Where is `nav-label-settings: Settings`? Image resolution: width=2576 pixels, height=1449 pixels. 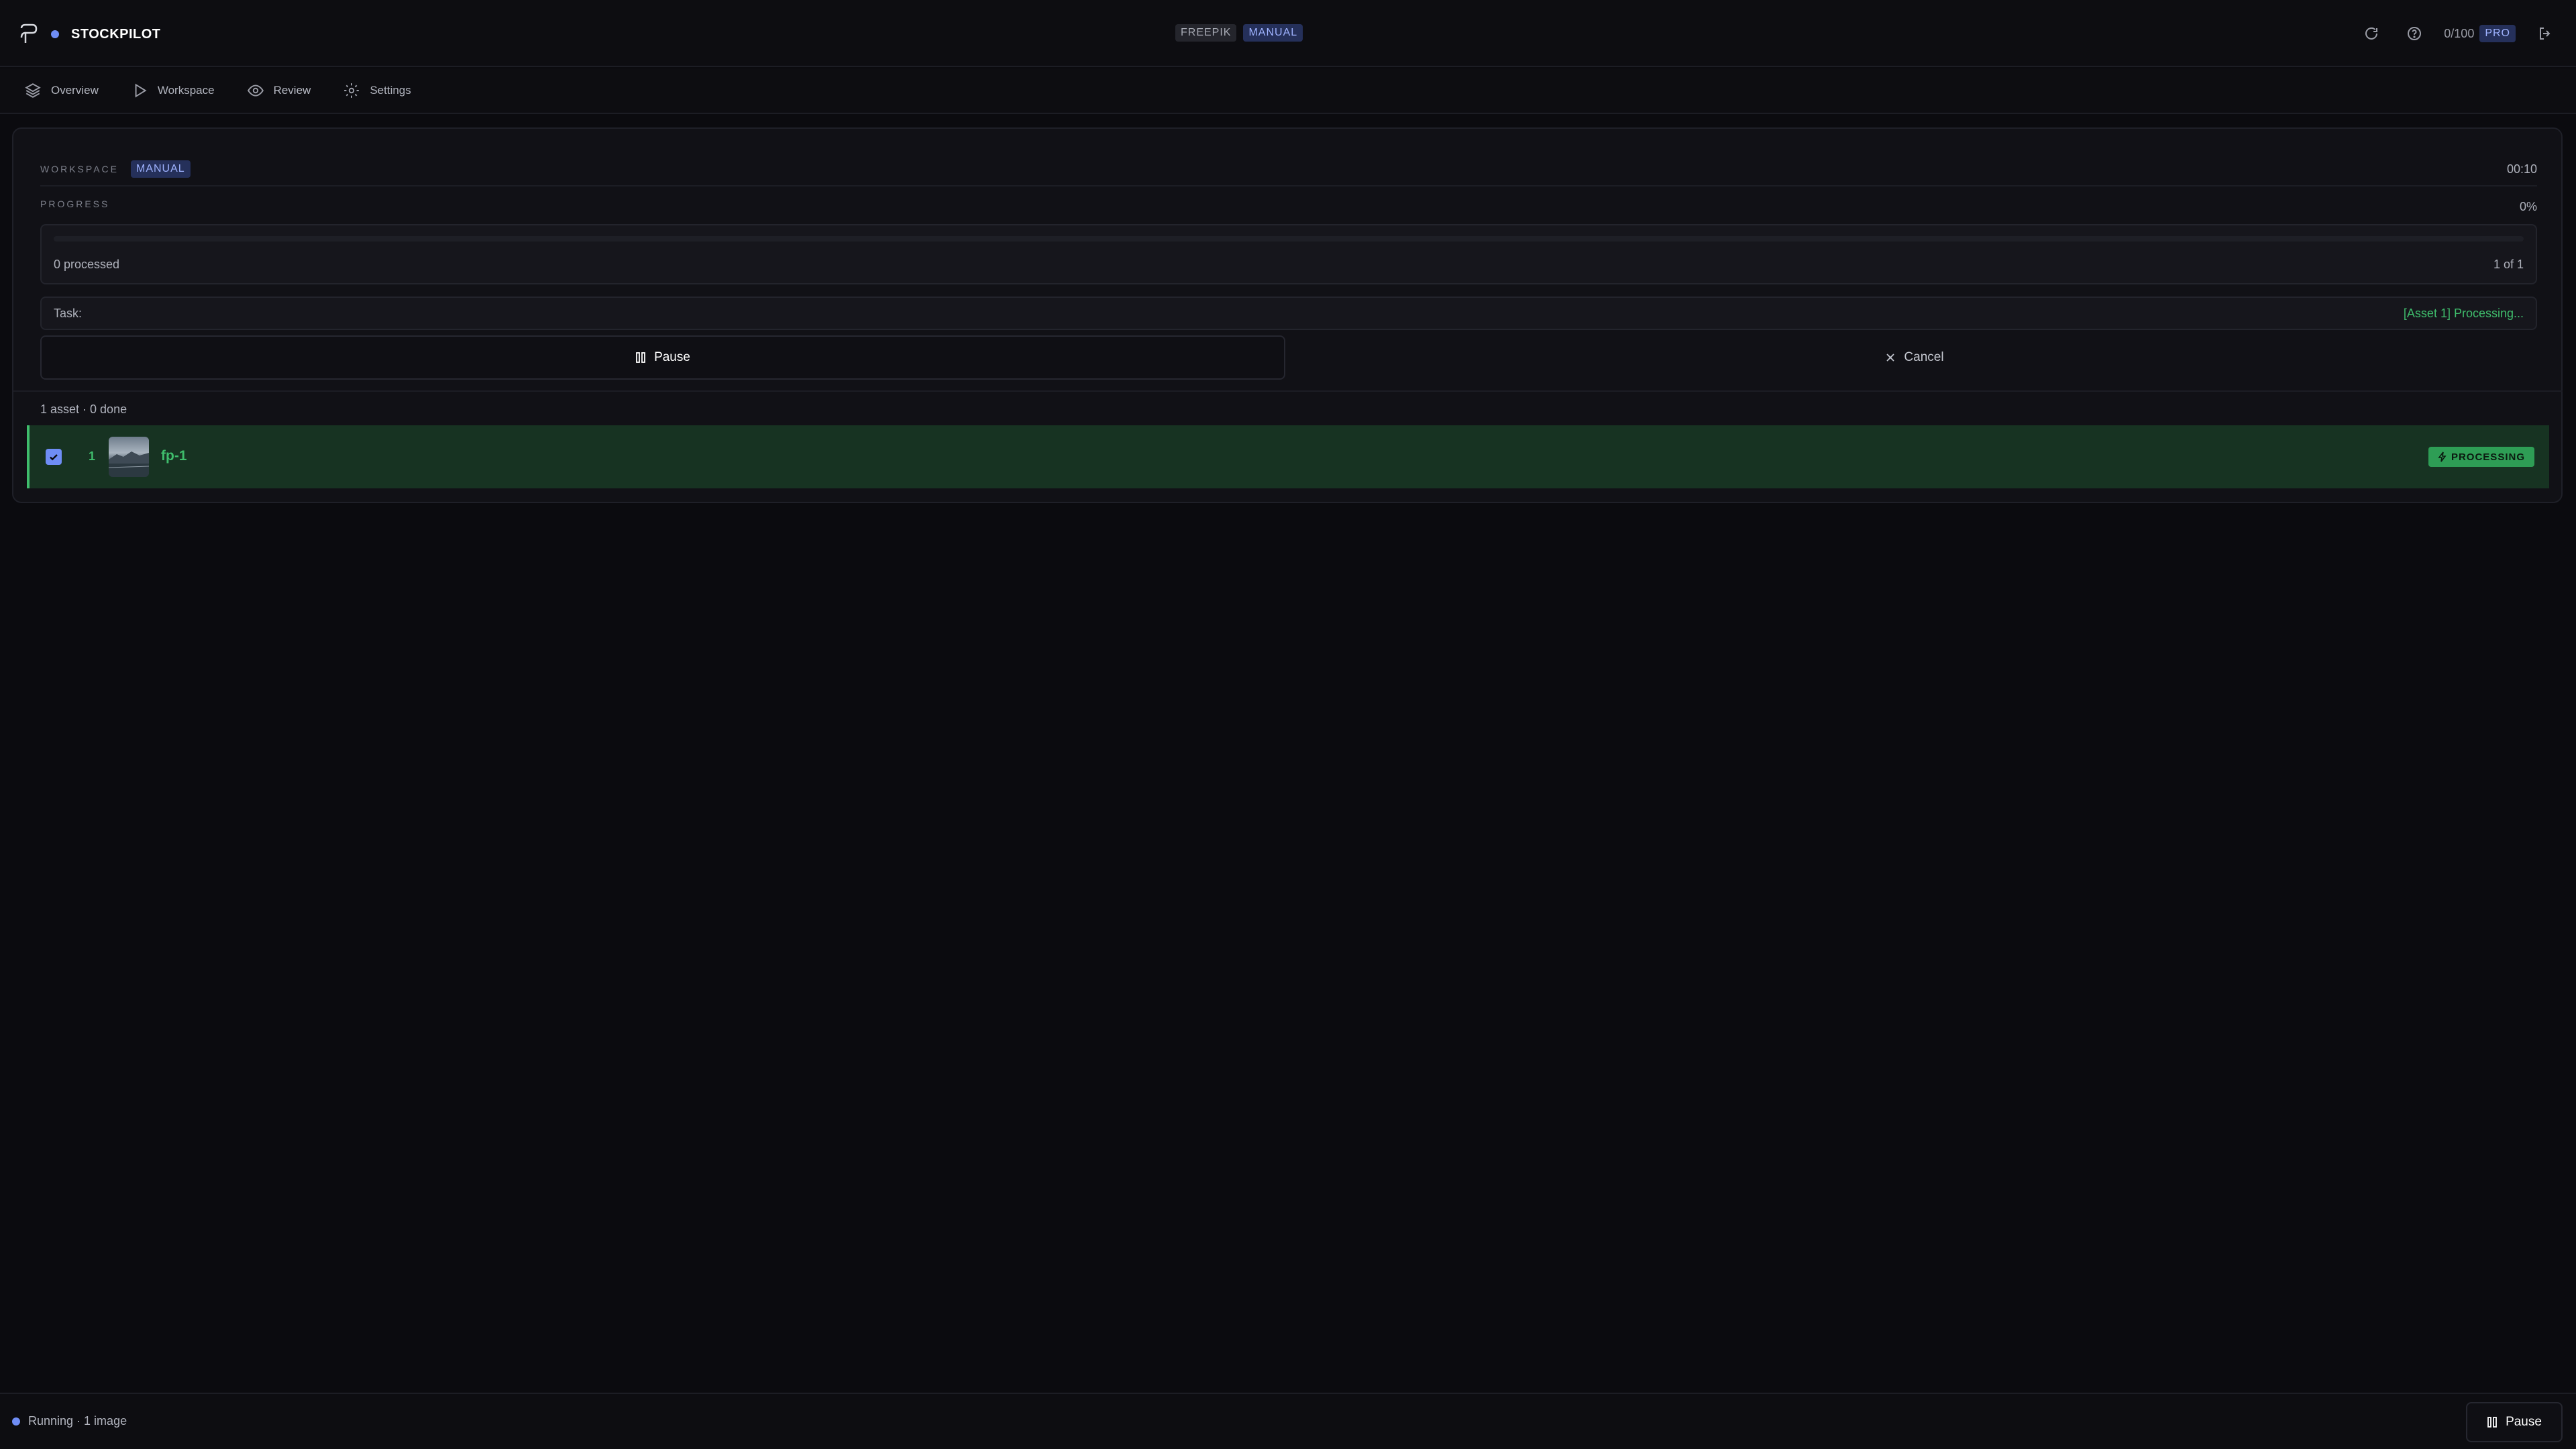
nav-label-settings: Settings is located at coordinates (390, 90).